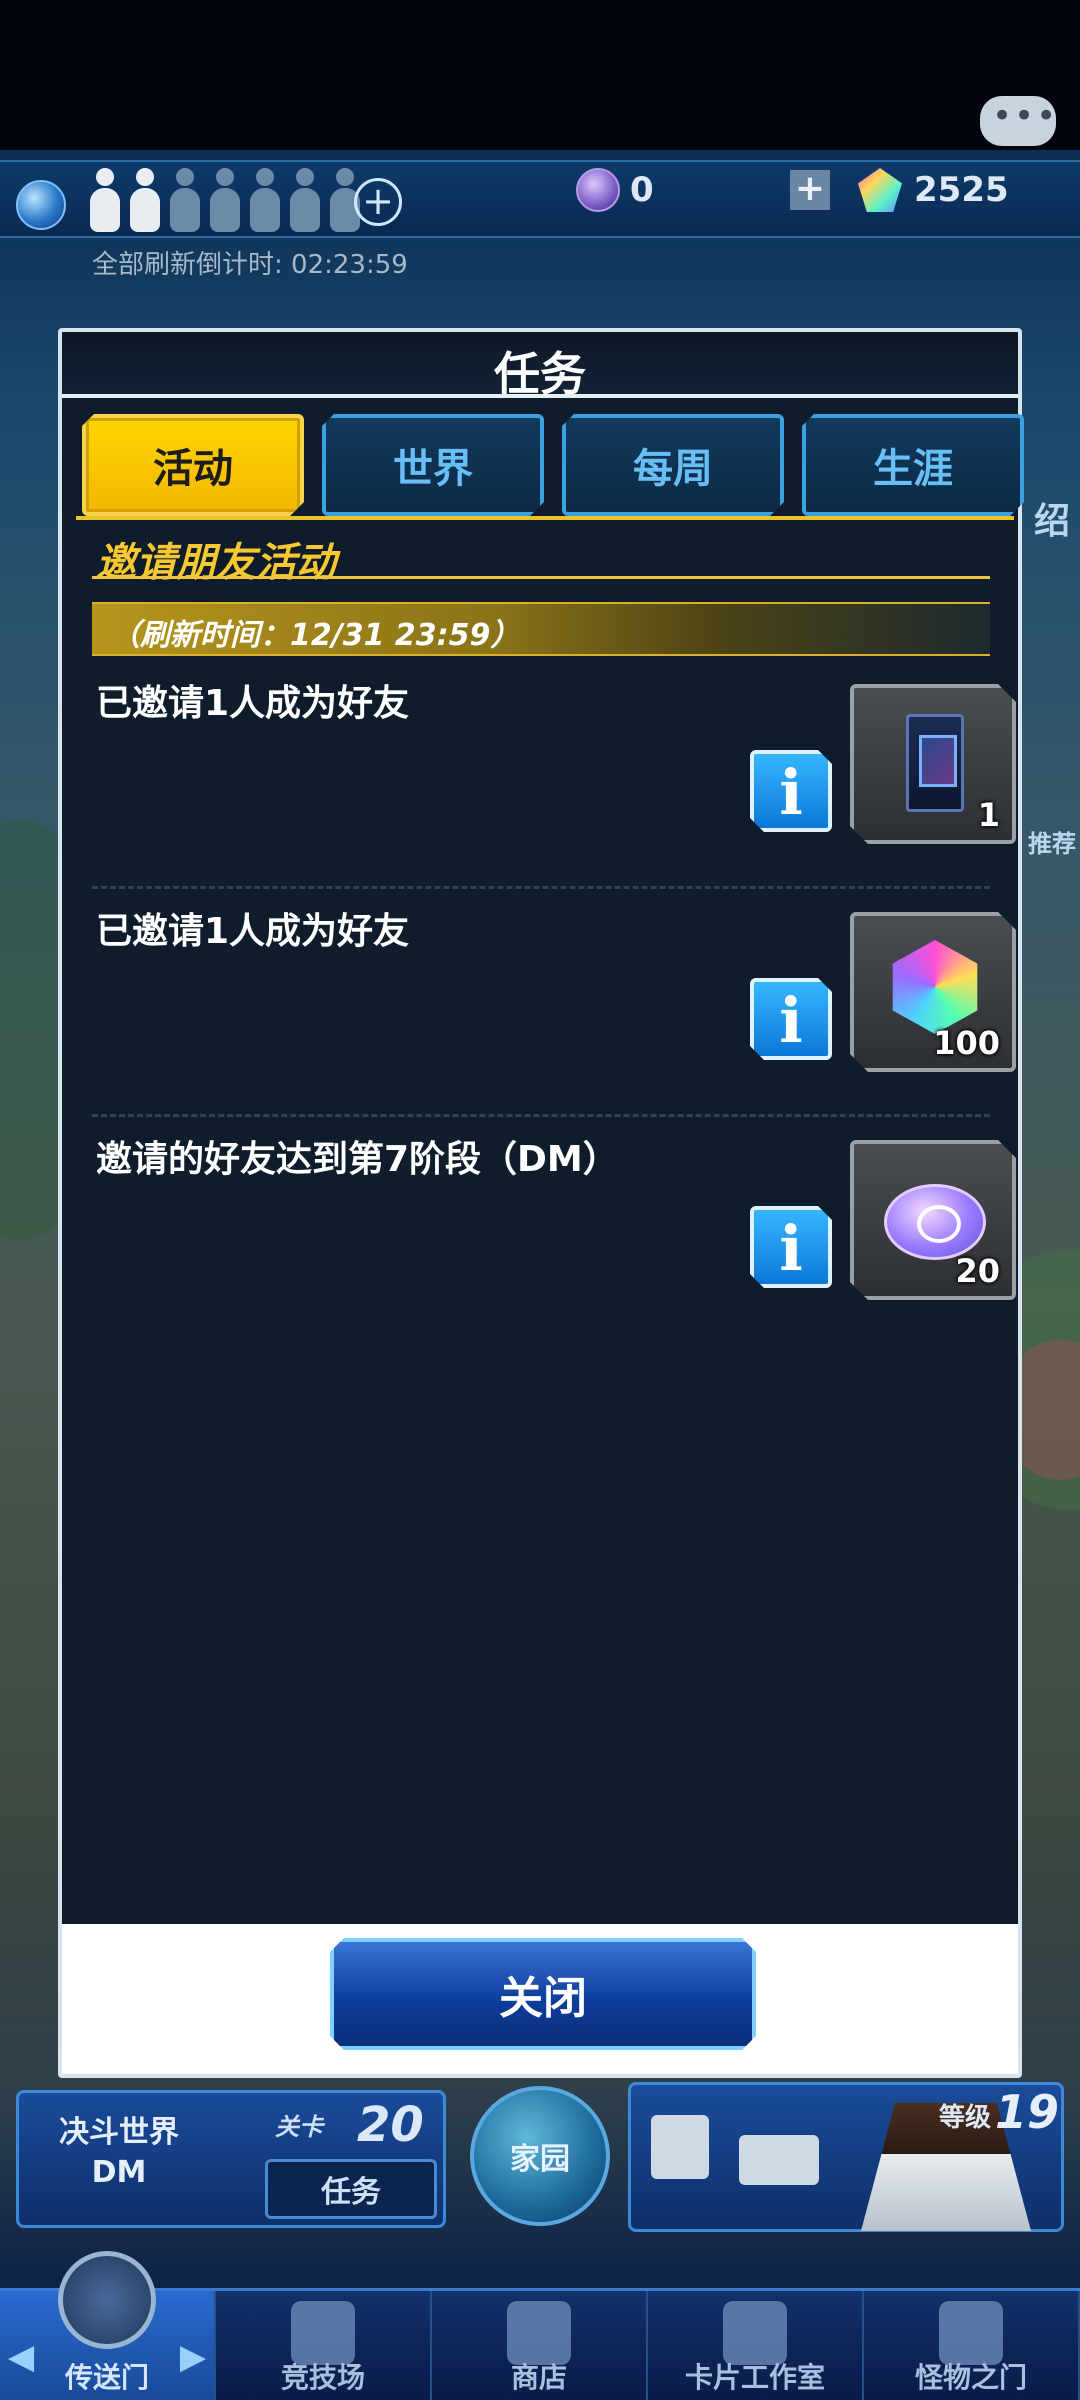 This screenshot has width=1080, height=2400. Describe the element at coordinates (541, 1244) in the screenshot. I see `mission-item: 邀请的好友达到第7阶段（DM） i 20` at that location.